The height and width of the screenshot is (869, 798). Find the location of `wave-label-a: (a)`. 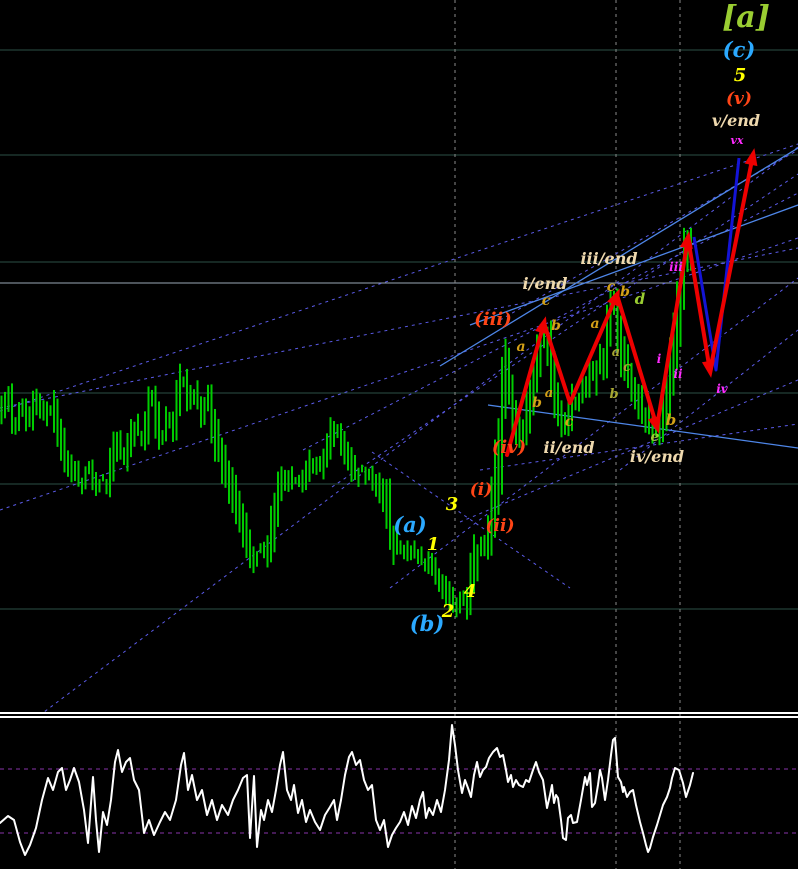

wave-label-a: (a) is located at coordinates (409, 524).